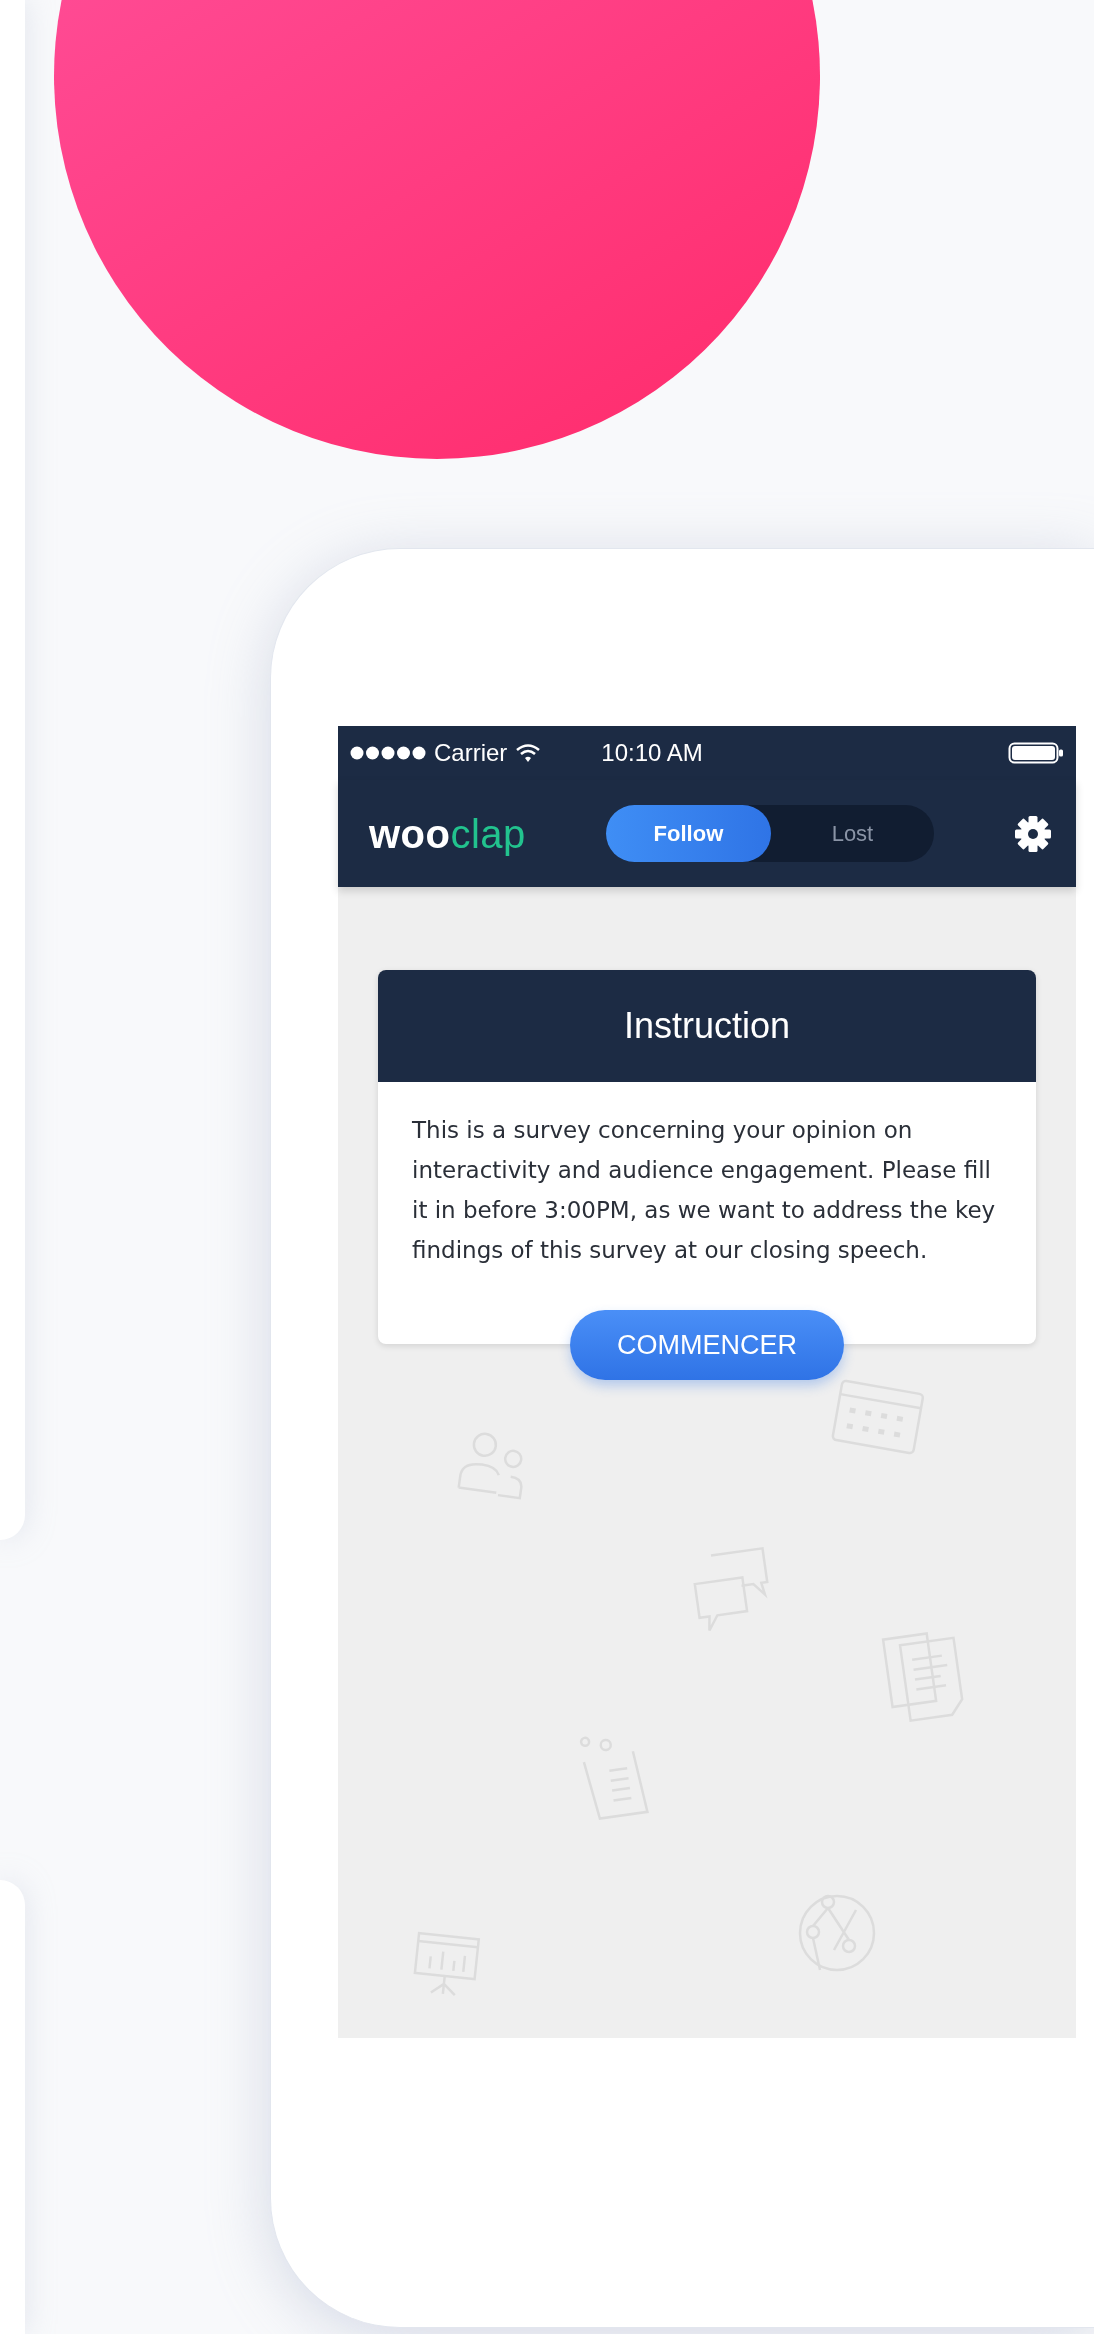 Image resolution: width=1094 pixels, height=2334 pixels. Describe the element at coordinates (707, 1345) in the screenshot. I see `start-button: COMMENCER` at that location.